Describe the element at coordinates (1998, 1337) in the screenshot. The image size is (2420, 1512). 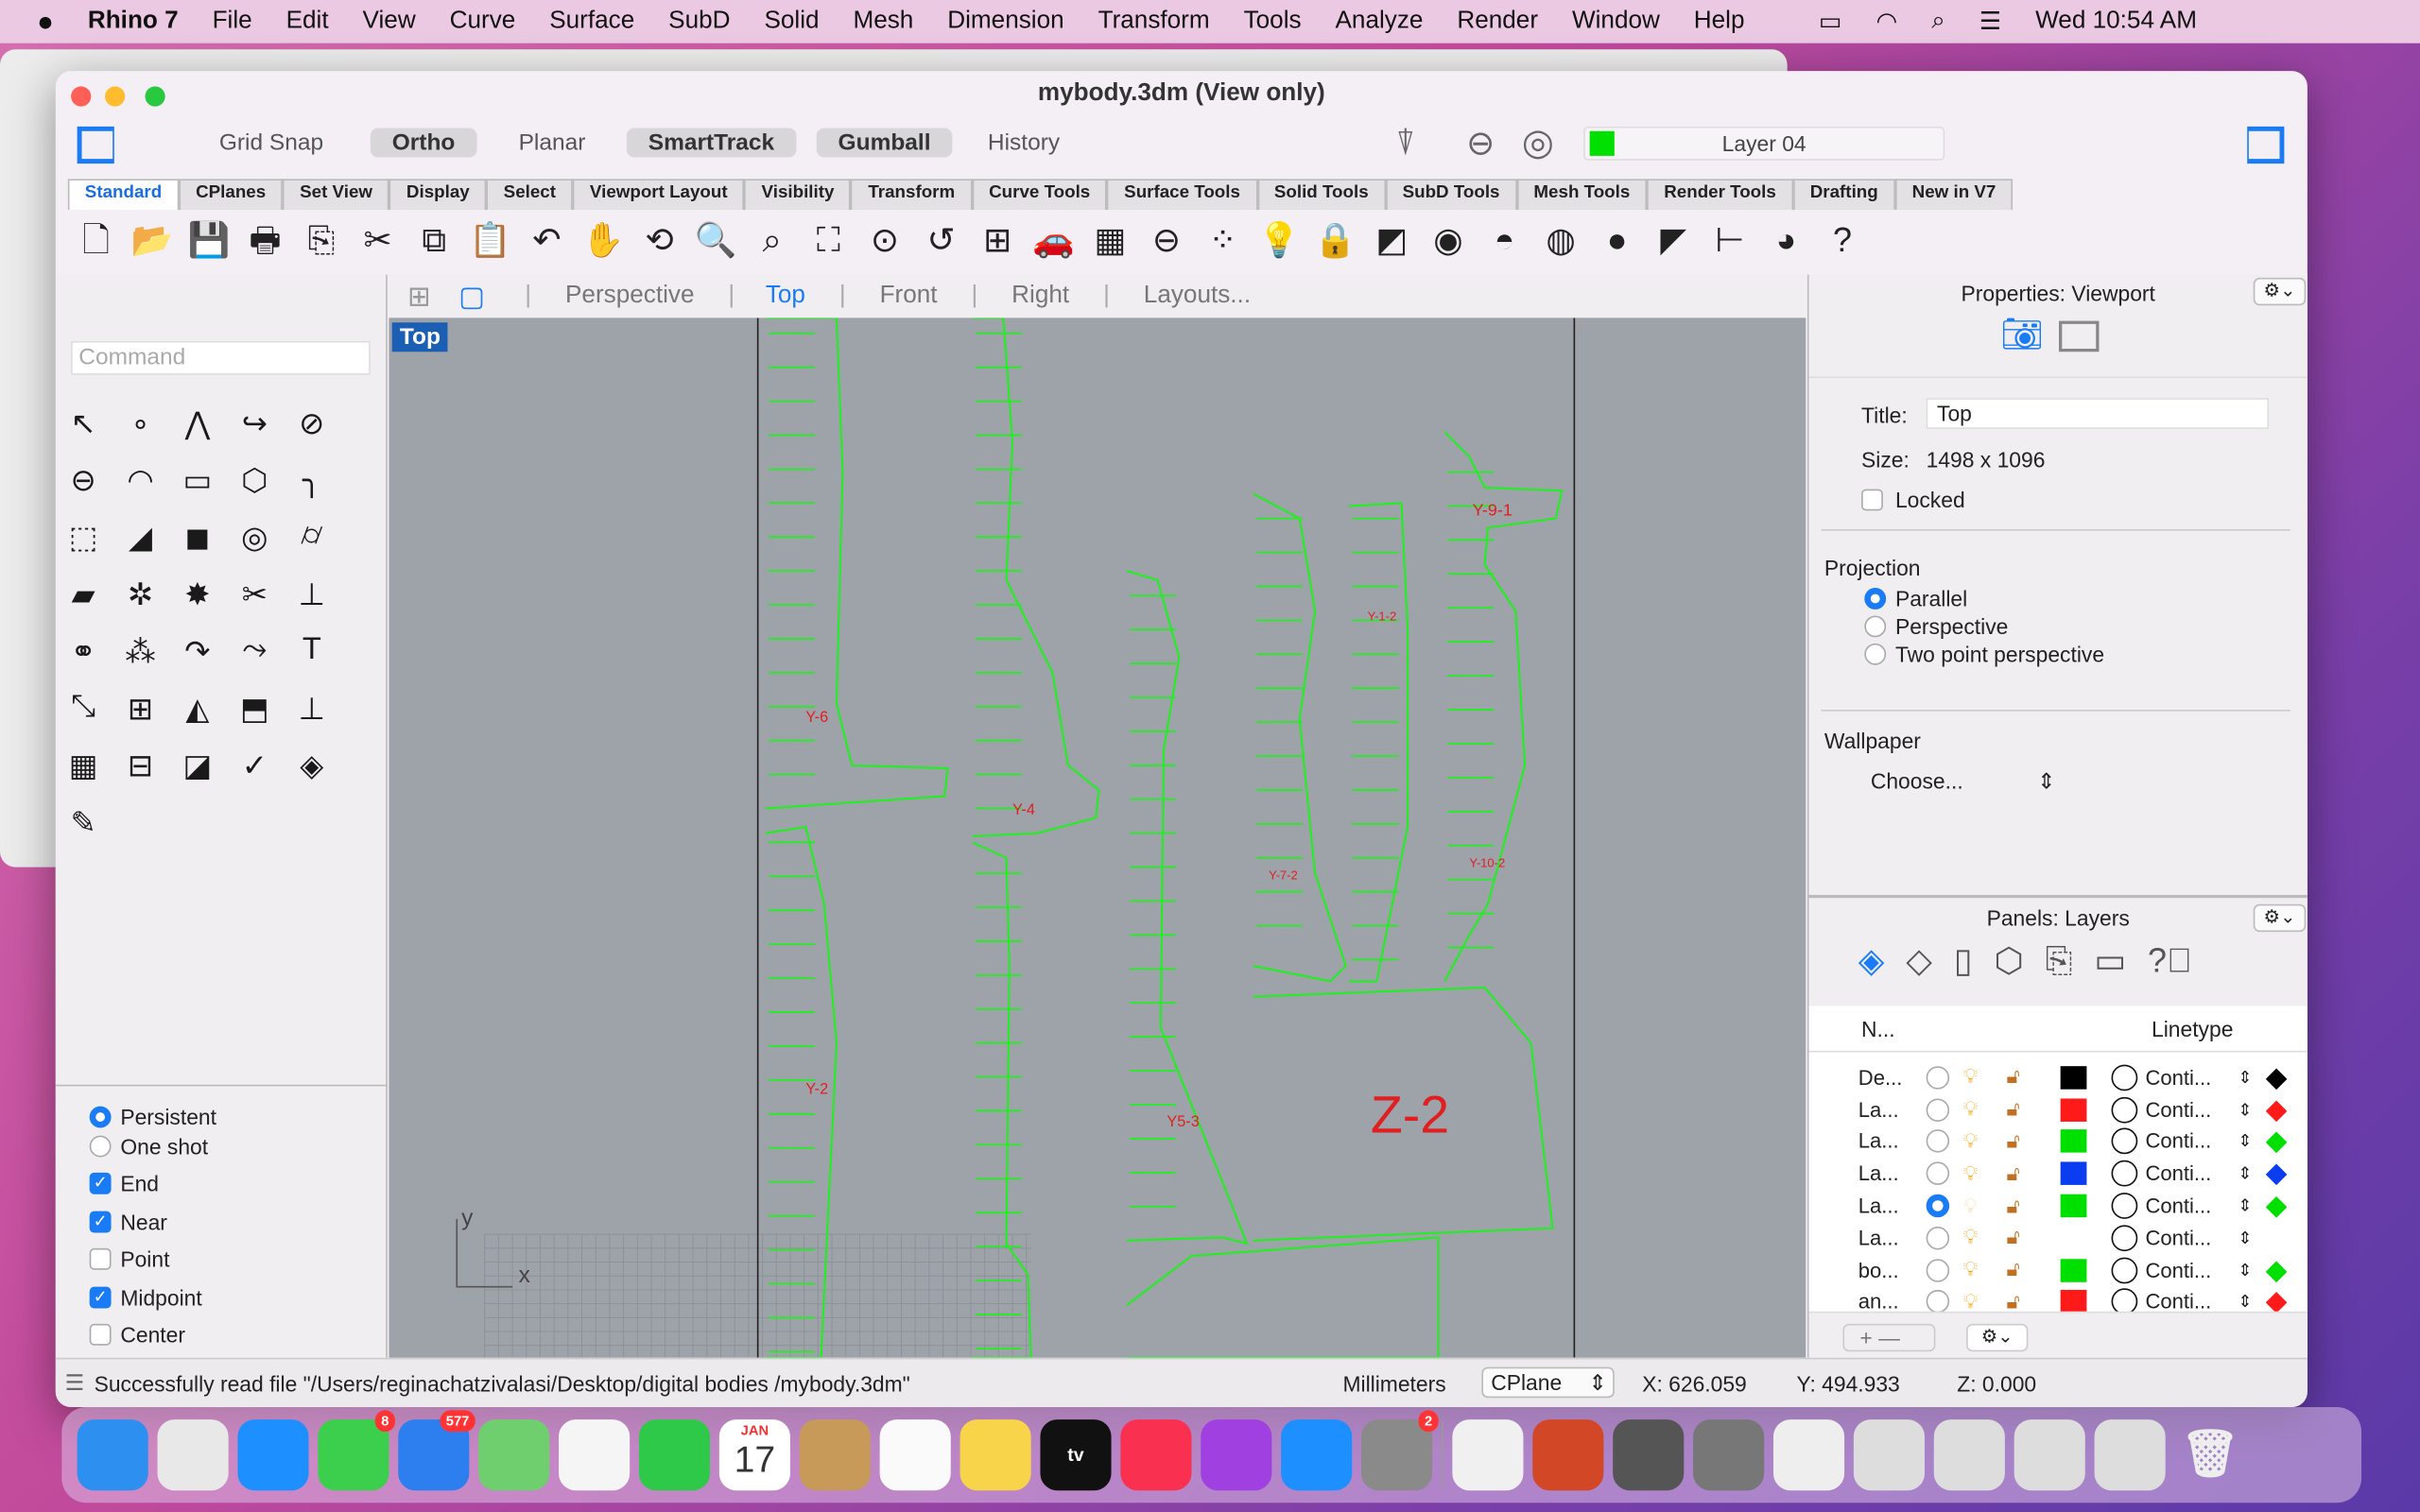
I see `layer-options-gear: ⚙⌄` at that location.